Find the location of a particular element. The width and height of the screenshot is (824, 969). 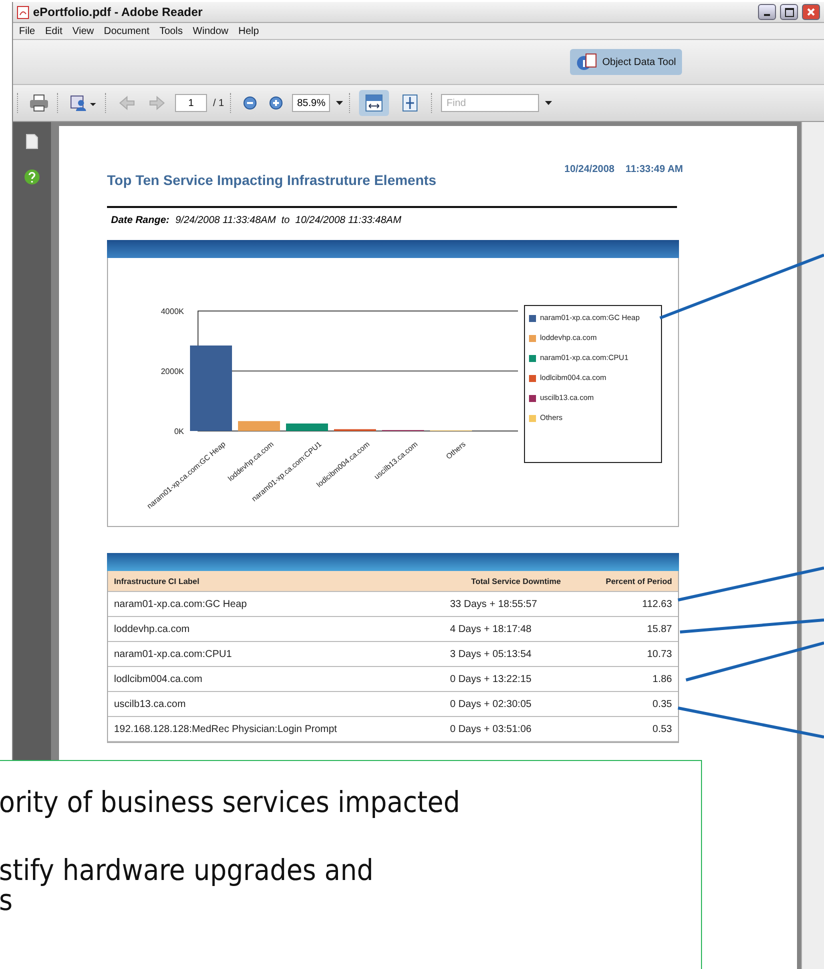

find-field: Find is located at coordinates (490, 103).